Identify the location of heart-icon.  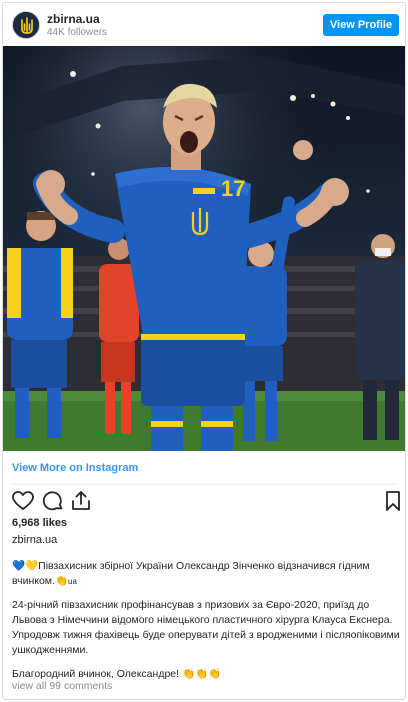
(23, 501).